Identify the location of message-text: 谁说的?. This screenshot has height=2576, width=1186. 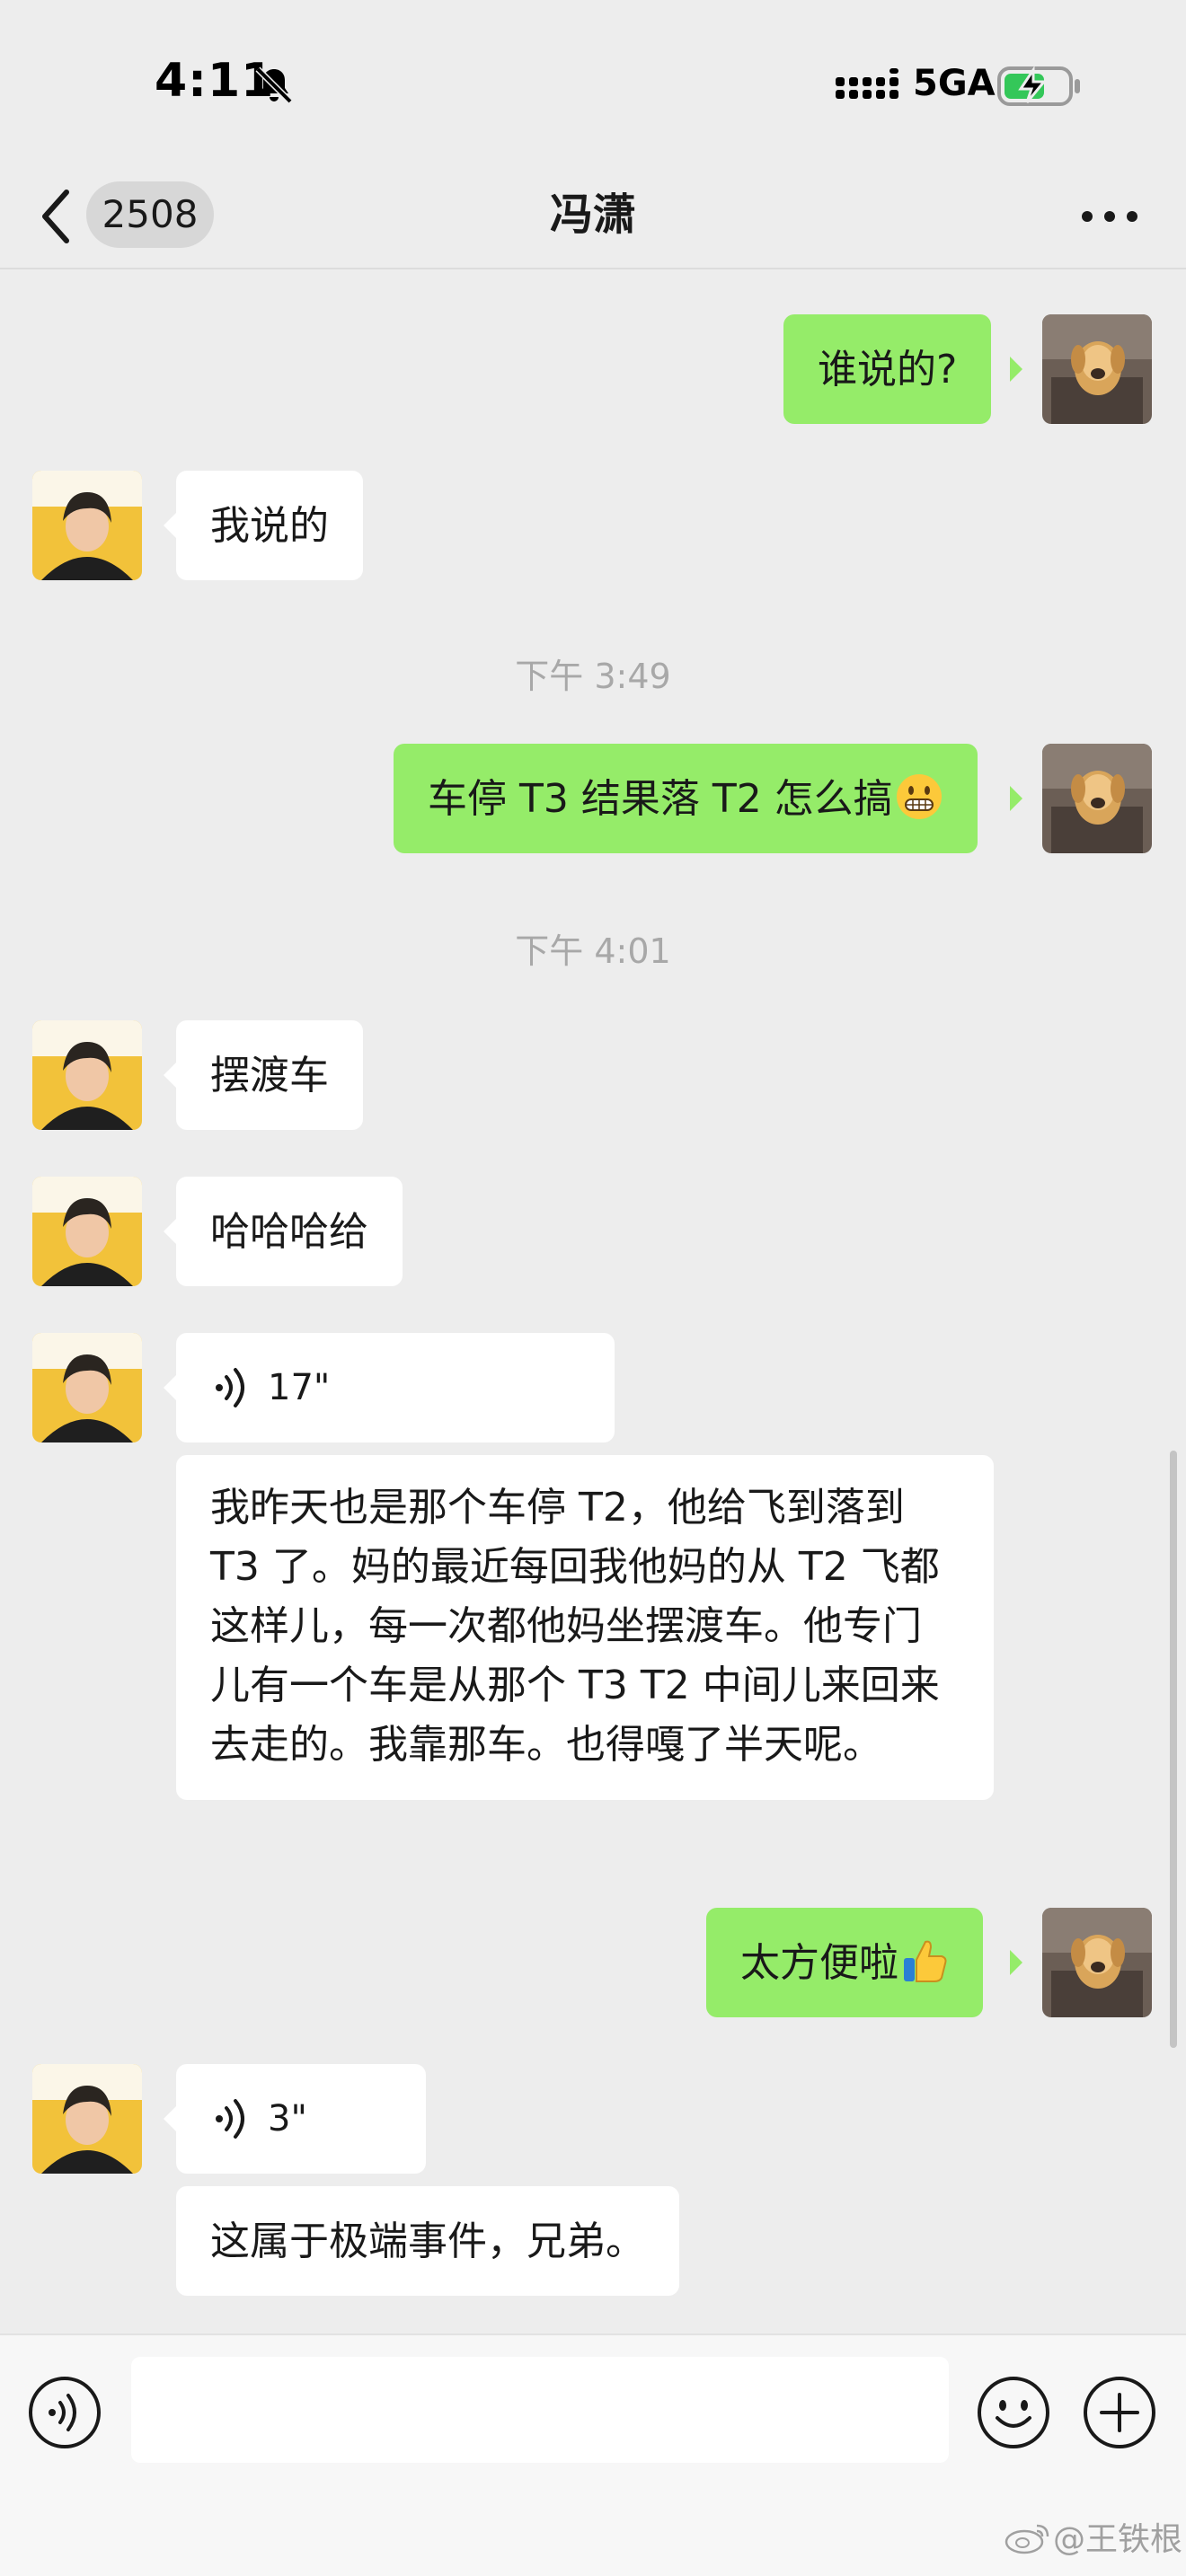
(888, 370).